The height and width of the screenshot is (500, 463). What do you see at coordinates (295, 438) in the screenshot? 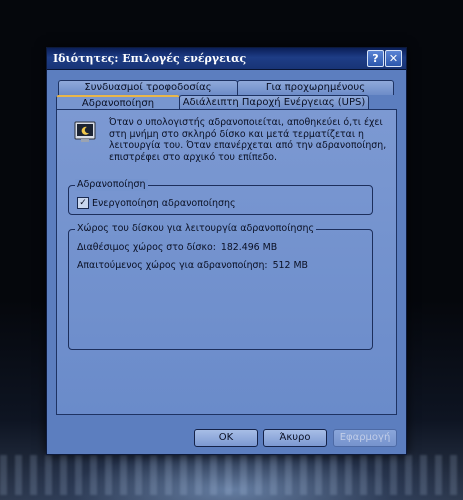
I see `cancel-button: Άκυρο` at bounding box center [295, 438].